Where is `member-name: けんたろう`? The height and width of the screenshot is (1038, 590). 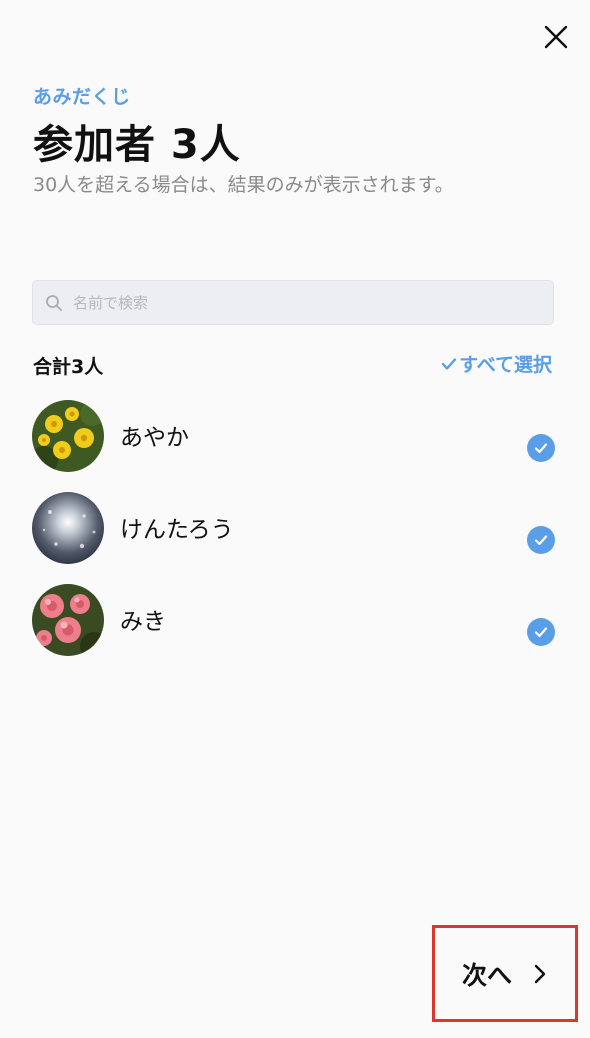
member-name: けんたろう is located at coordinates (177, 530).